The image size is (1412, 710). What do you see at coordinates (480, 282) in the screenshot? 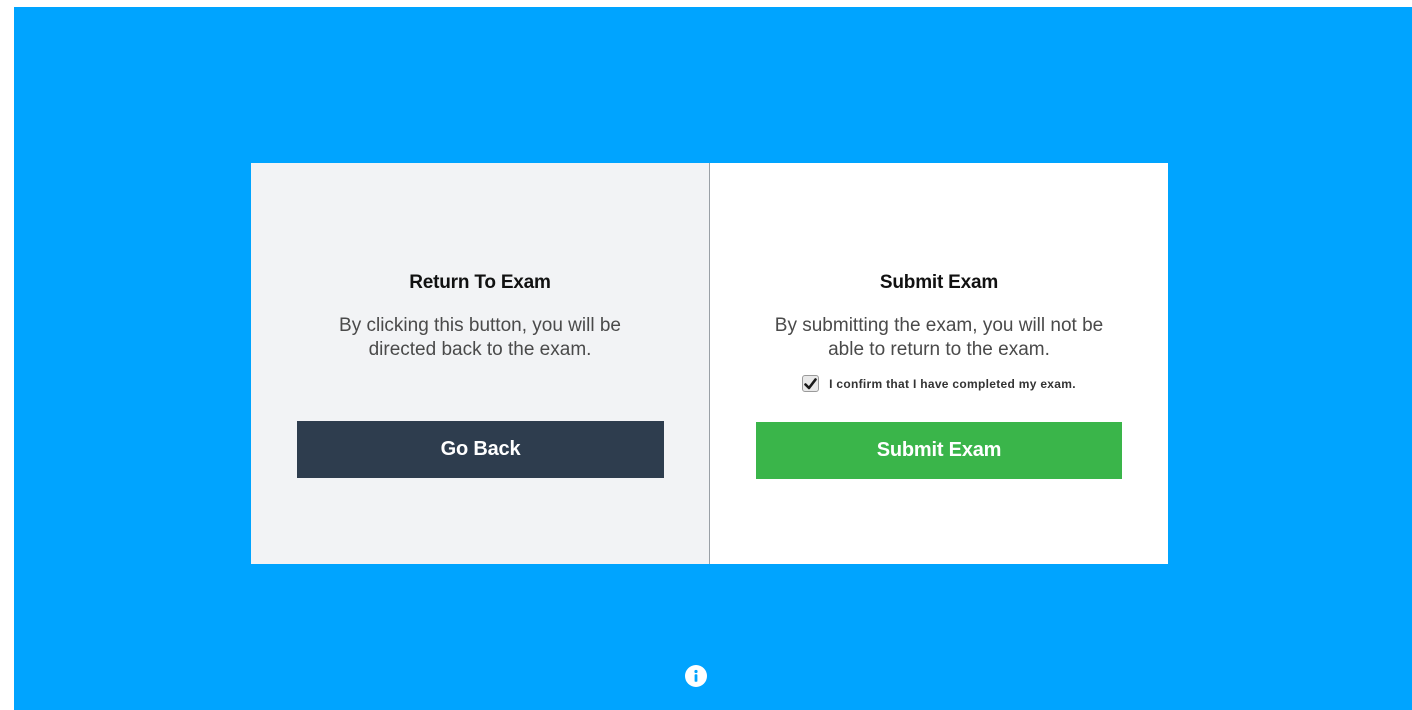
I see `return-to-exam-title: Return To Exam` at bounding box center [480, 282].